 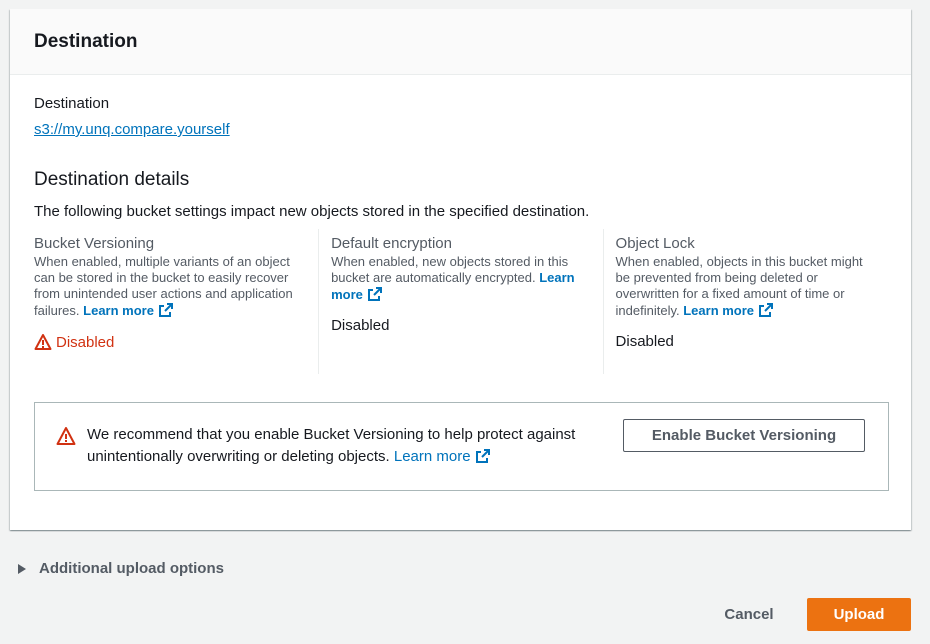 I want to click on setting-title: Object Lock, so click(x=655, y=243).